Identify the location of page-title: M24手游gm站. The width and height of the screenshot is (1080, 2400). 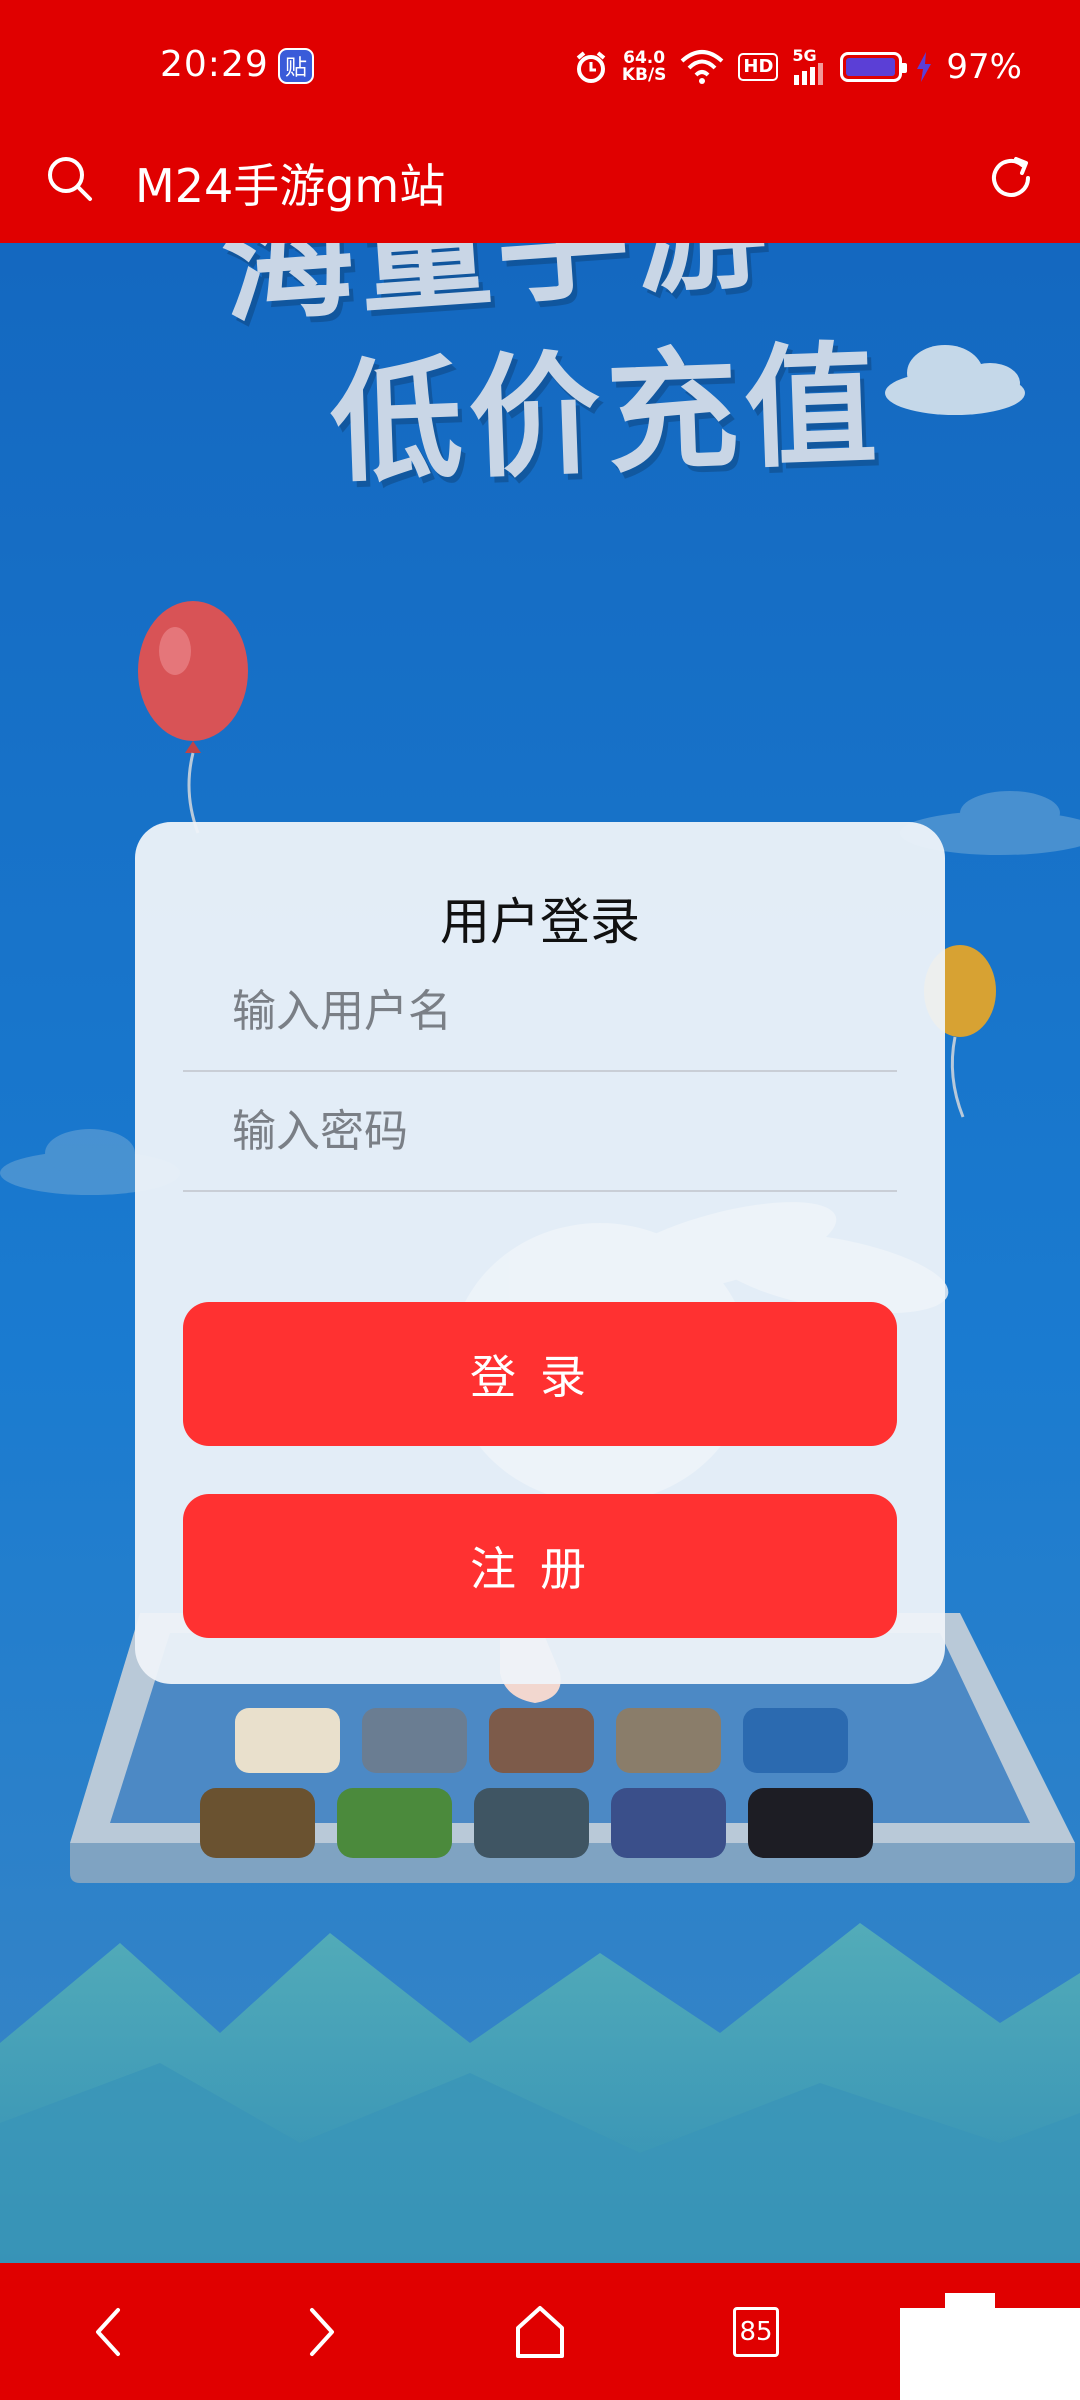
(290, 186).